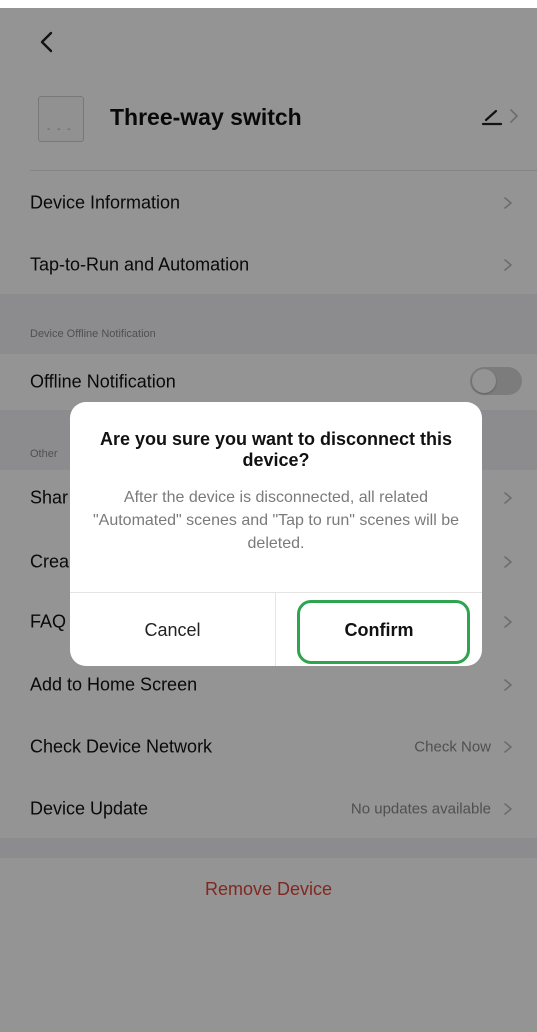 Image resolution: width=537 pixels, height=1032 pixels. Describe the element at coordinates (172, 629) in the screenshot. I see `cancel-button: Cancel` at that location.